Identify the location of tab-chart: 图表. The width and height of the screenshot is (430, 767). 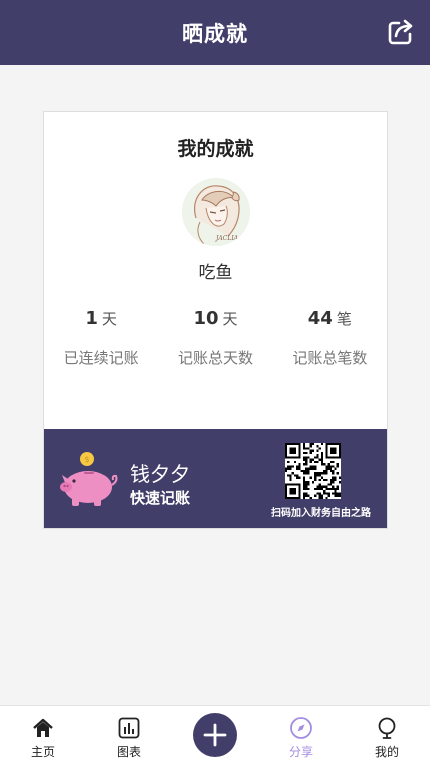
(129, 736).